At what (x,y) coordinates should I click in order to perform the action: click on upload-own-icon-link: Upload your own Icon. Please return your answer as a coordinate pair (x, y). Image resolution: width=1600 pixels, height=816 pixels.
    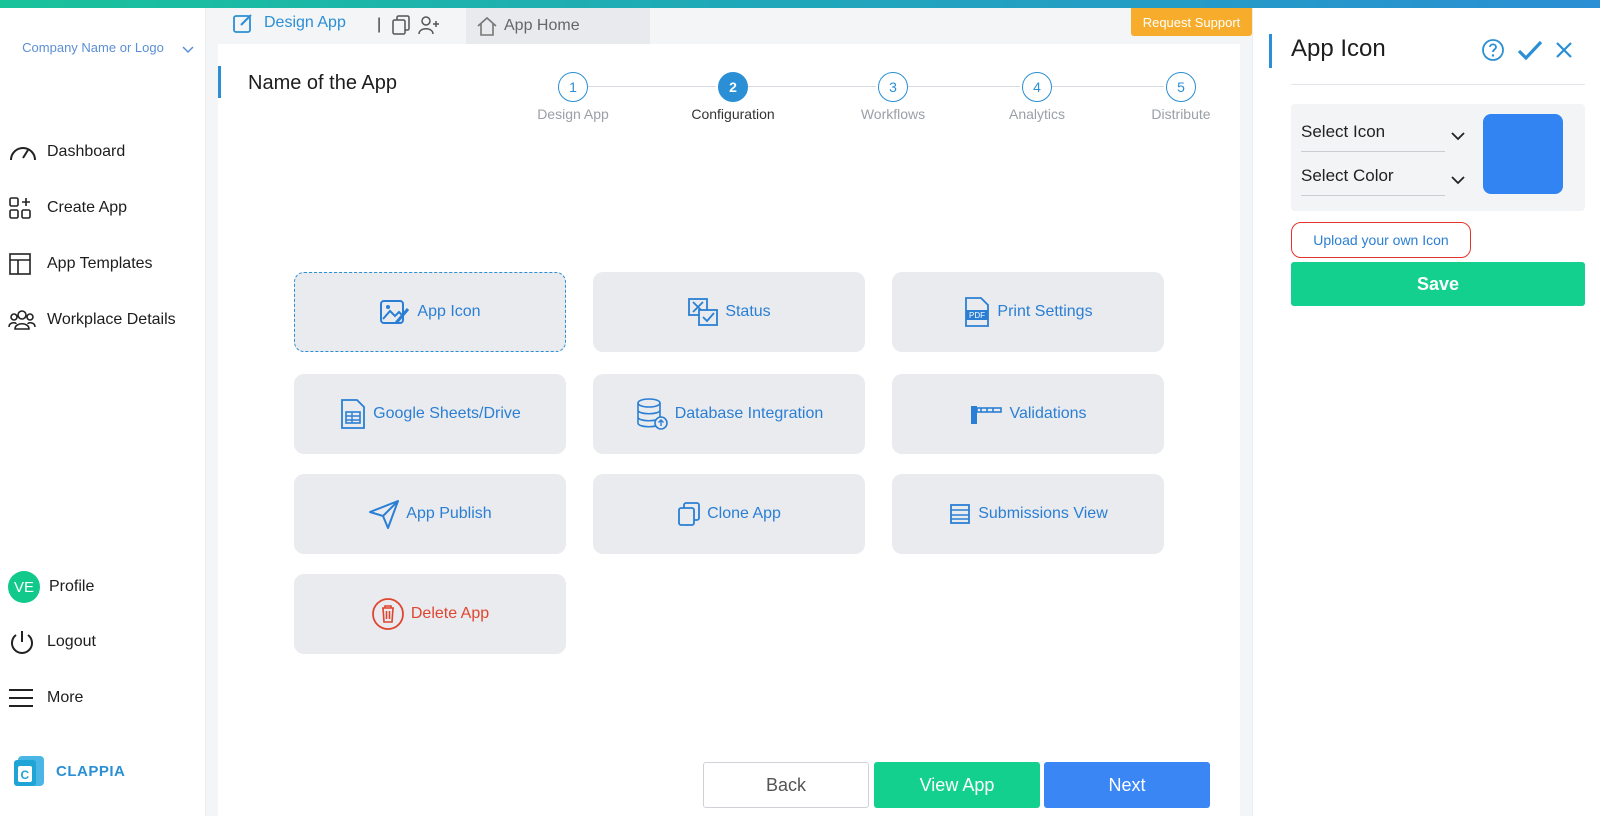
    Looking at the image, I should click on (1381, 240).